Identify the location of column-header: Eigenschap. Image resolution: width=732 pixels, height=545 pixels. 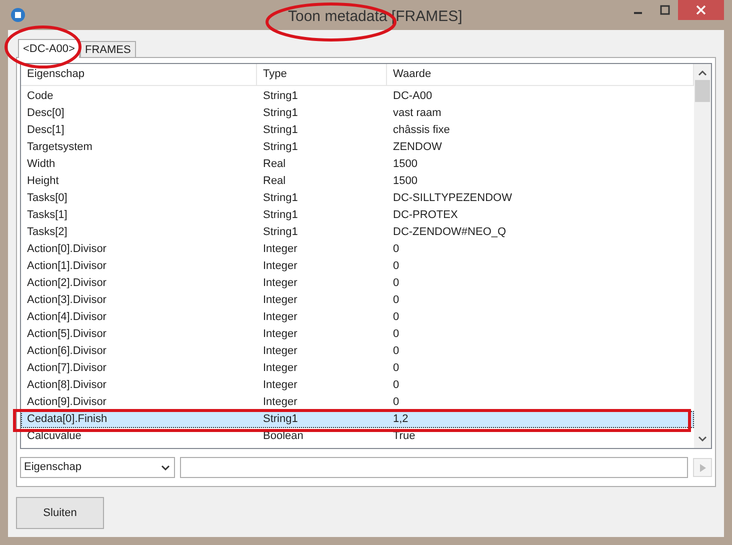
(139, 74).